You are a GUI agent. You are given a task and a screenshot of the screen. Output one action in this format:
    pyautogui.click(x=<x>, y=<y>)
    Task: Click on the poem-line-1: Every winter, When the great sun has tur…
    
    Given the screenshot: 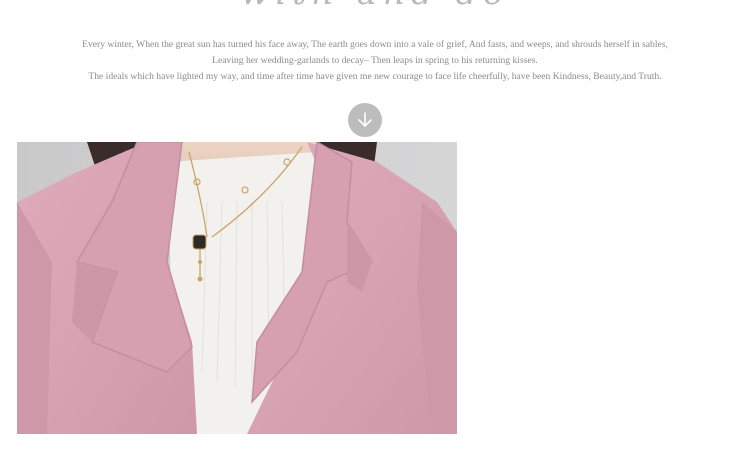 What is the action you would take?
    pyautogui.click(x=375, y=44)
    